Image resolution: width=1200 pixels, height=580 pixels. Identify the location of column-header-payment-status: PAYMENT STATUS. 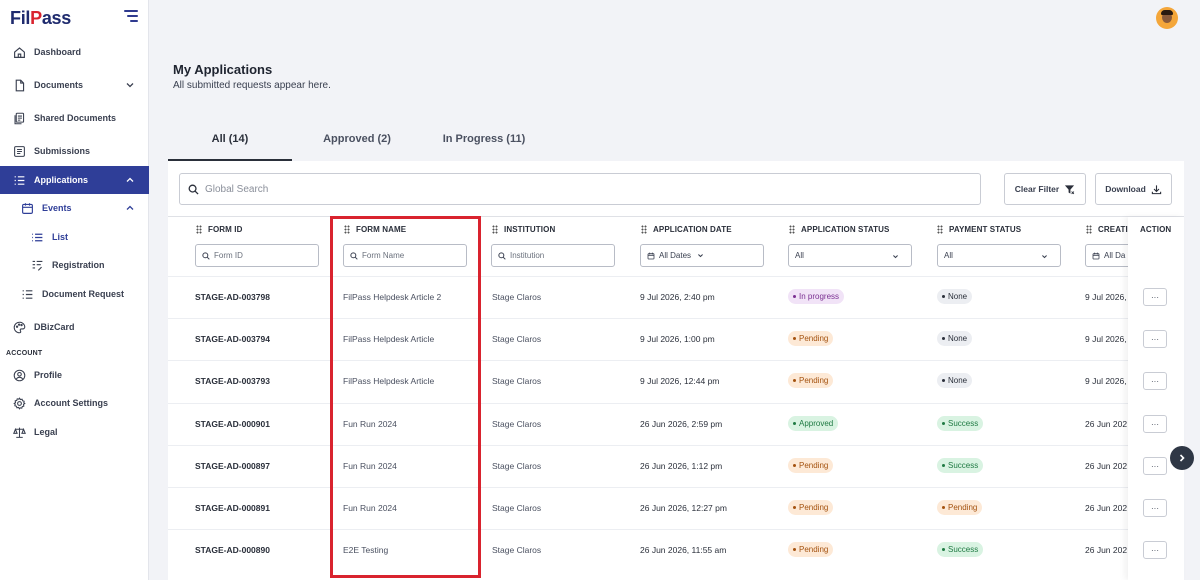
(979, 229).